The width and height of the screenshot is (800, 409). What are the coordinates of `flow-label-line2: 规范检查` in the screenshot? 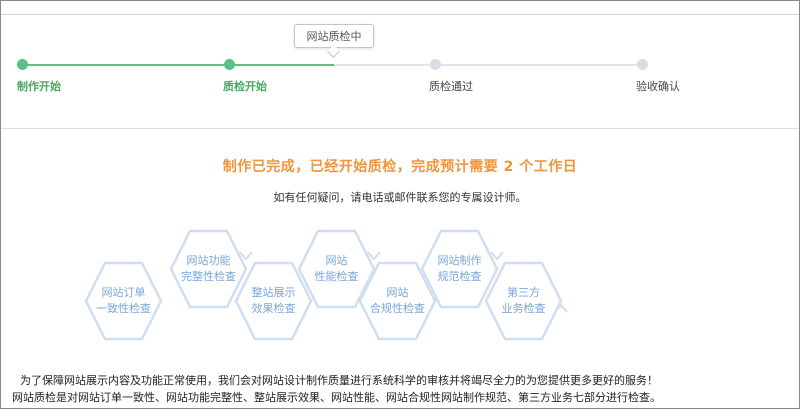 It's located at (460, 276).